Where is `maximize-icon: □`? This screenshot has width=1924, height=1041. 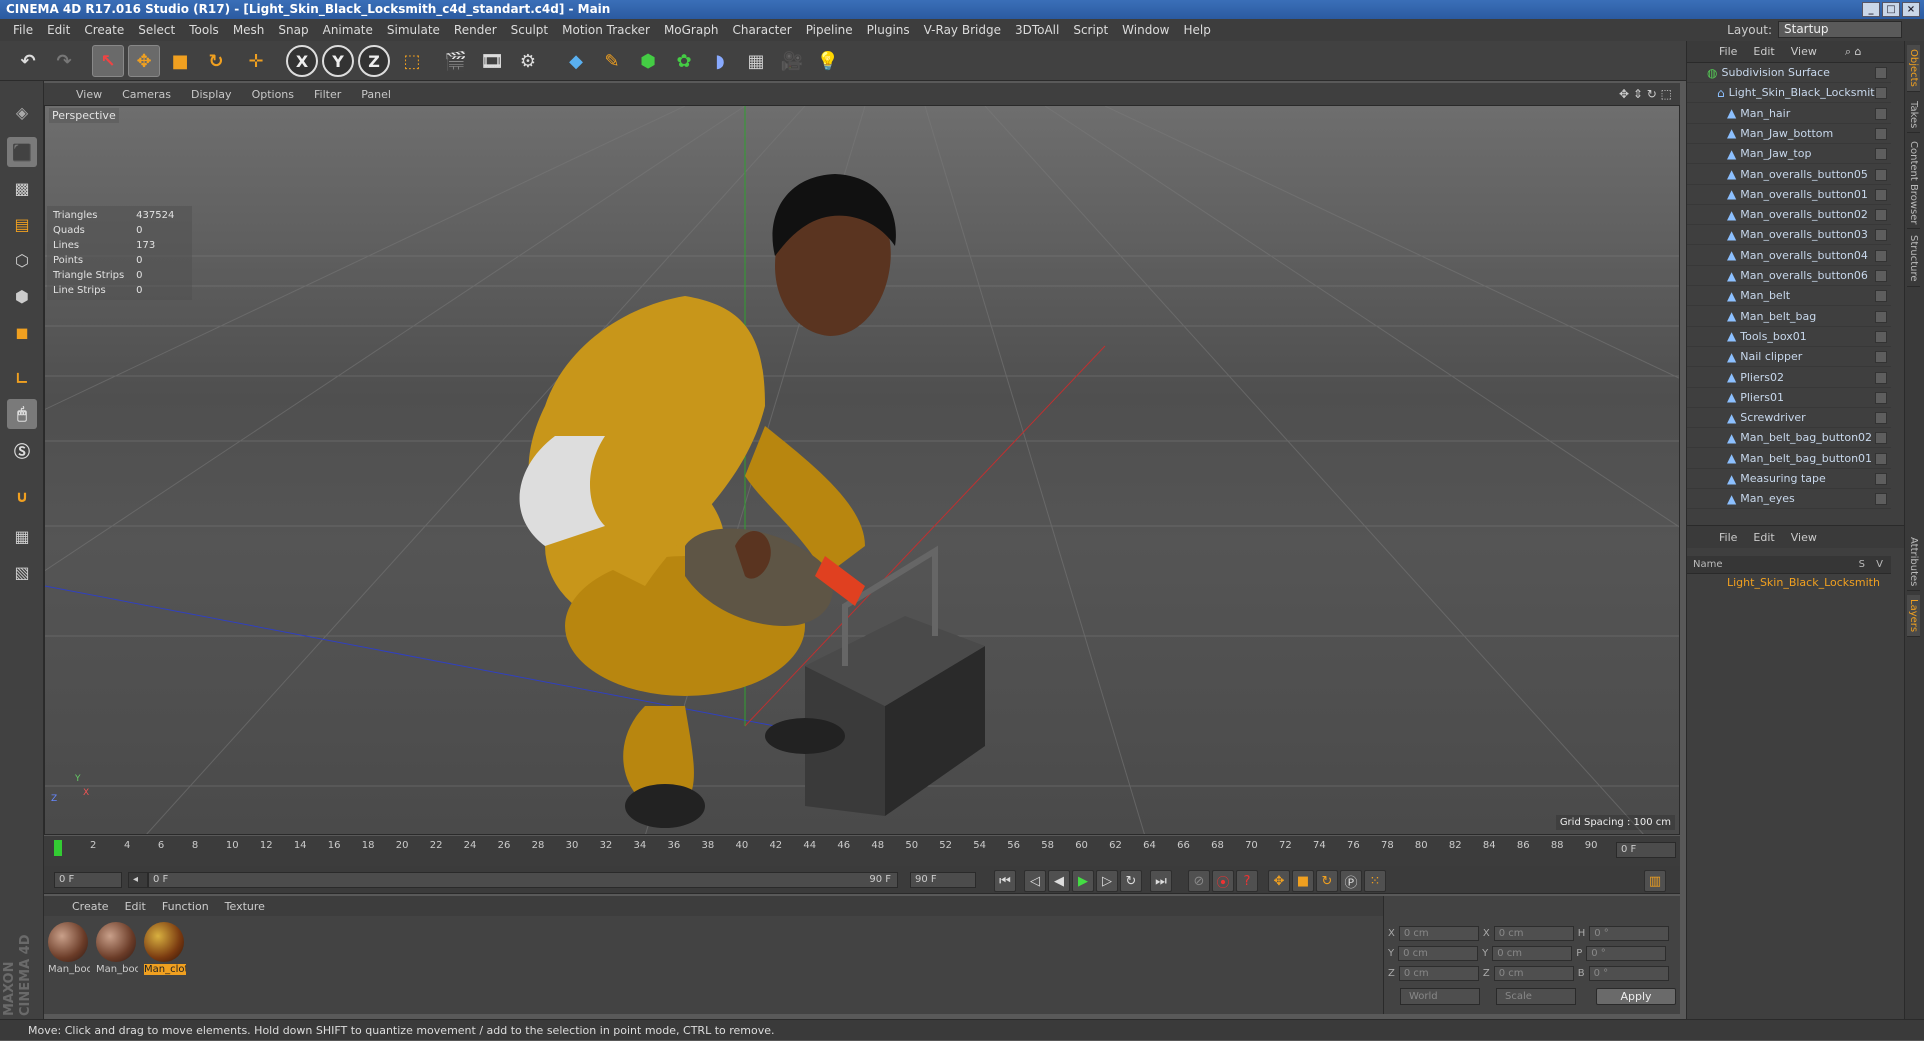
maximize-icon: □ is located at coordinates (1891, 9).